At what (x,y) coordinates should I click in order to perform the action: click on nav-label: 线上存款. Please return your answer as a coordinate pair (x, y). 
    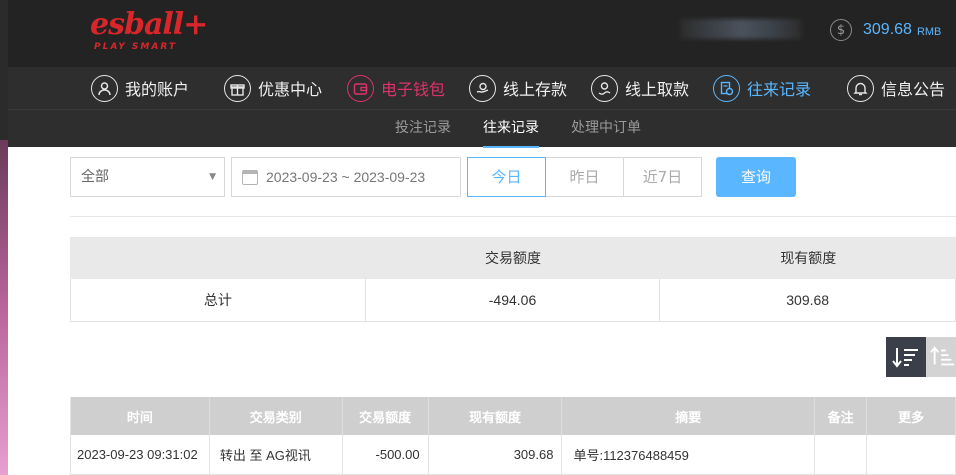
    Looking at the image, I should click on (535, 89).